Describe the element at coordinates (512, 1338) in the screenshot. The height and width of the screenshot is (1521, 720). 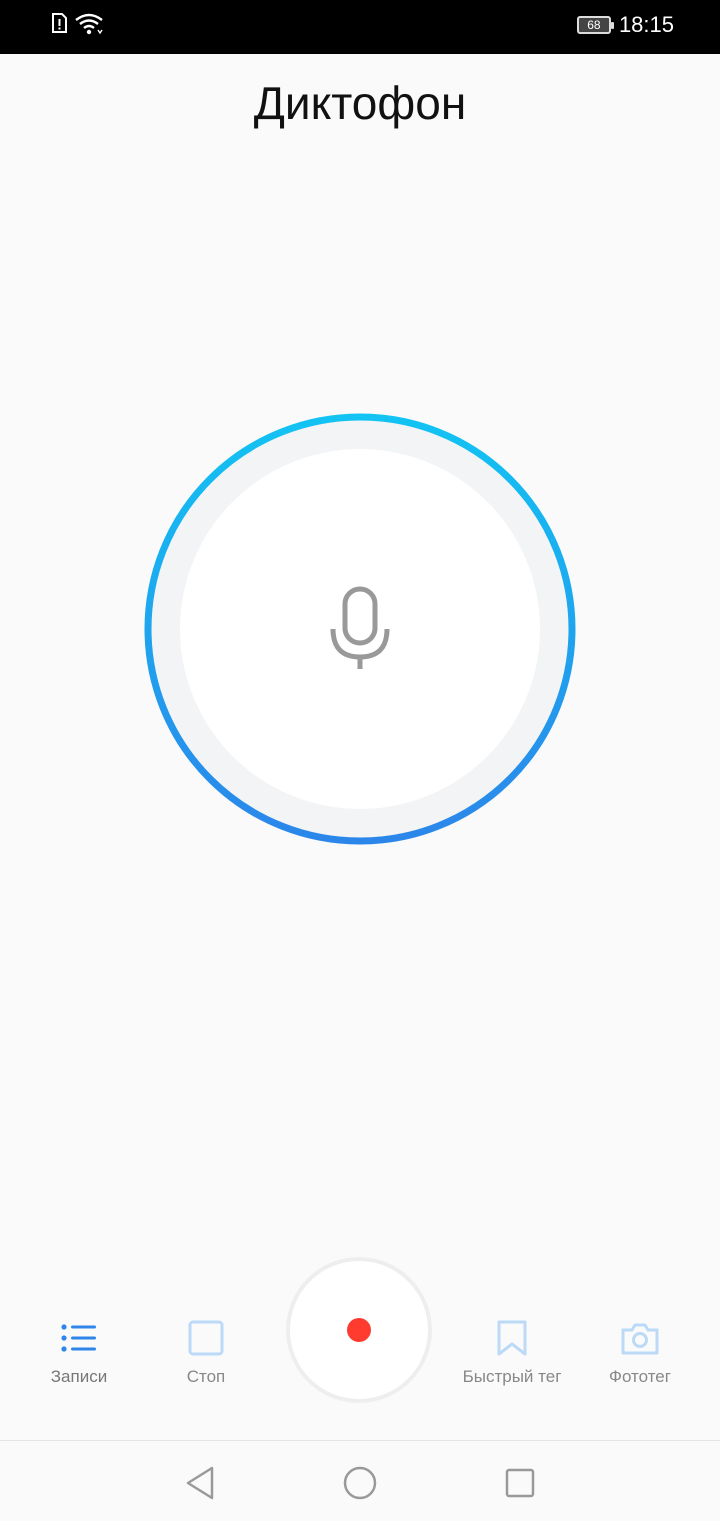
I see `bookmark-icon` at that location.